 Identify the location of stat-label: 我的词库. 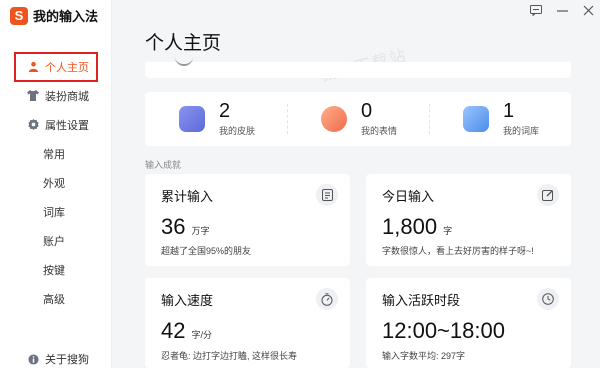
(521, 131).